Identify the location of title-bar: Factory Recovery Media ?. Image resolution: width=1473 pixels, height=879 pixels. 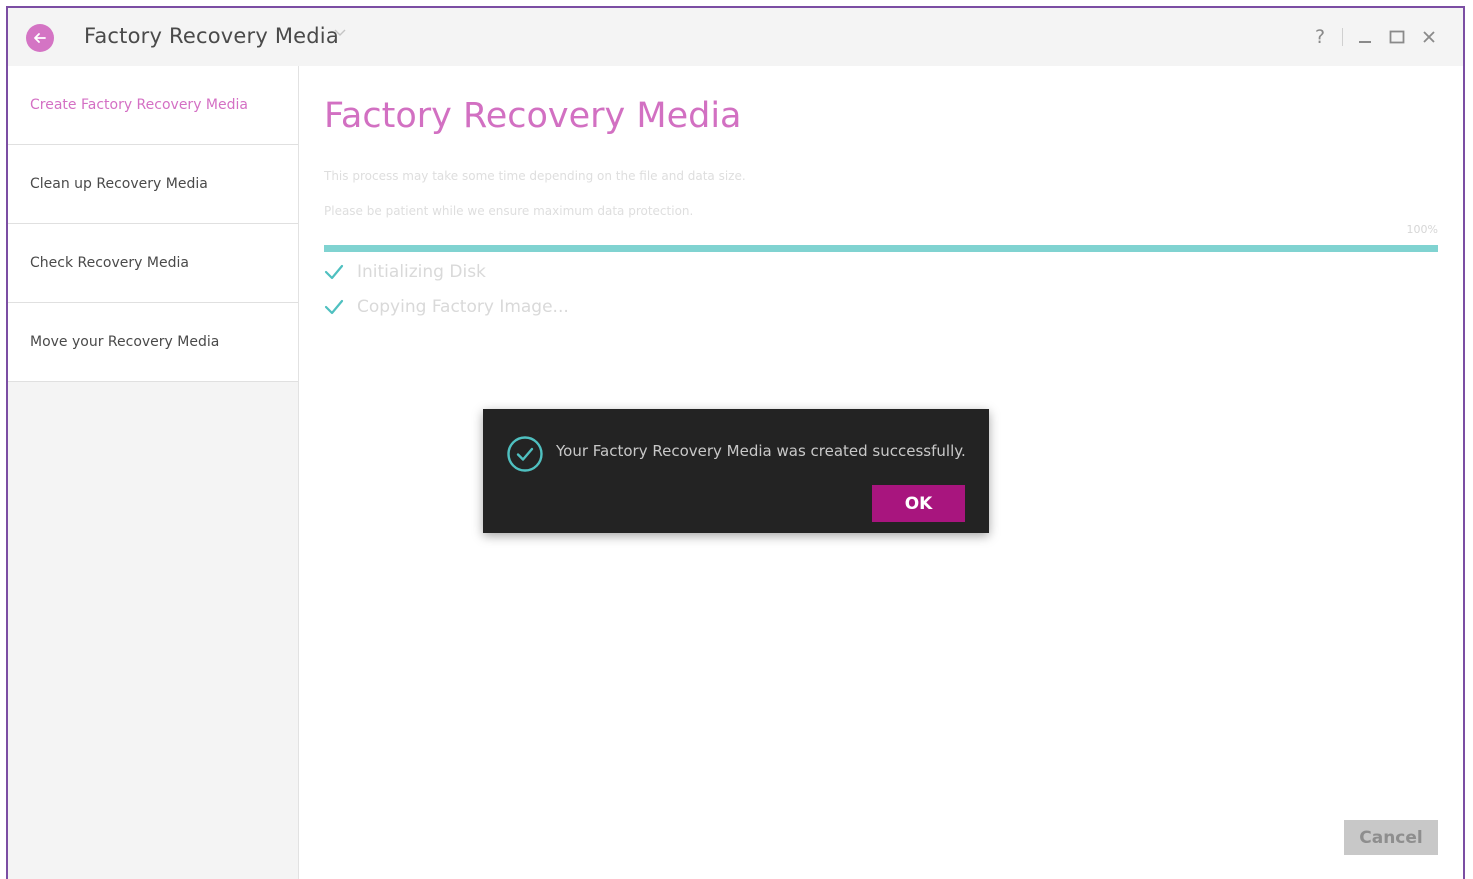
(735, 37).